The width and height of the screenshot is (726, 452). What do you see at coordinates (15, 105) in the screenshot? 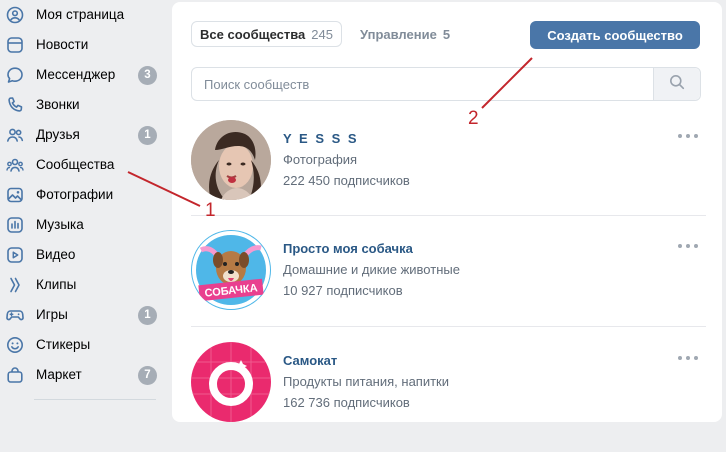
I see `phone-icon` at bounding box center [15, 105].